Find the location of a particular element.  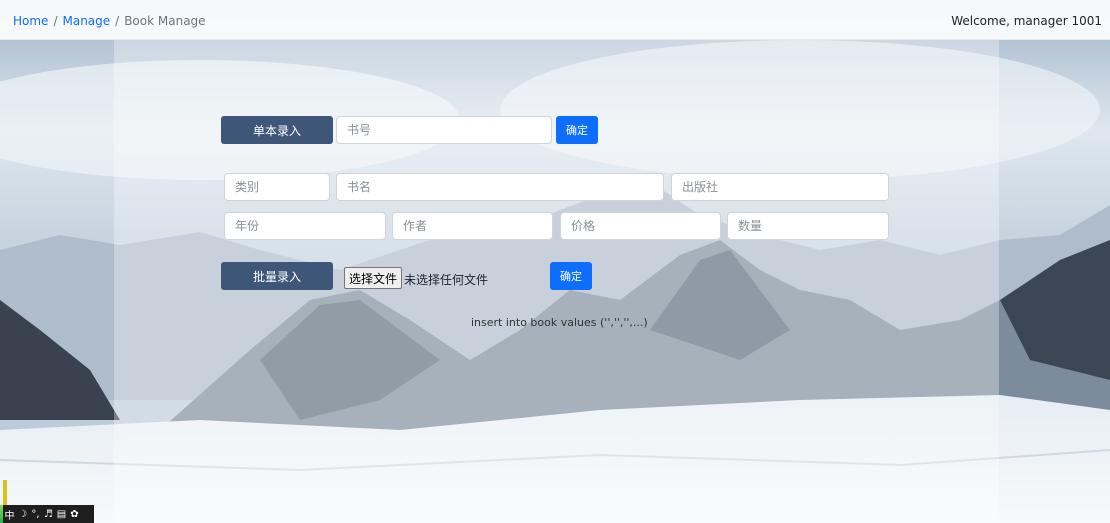

volume-indicator is located at coordinates (5, 492).